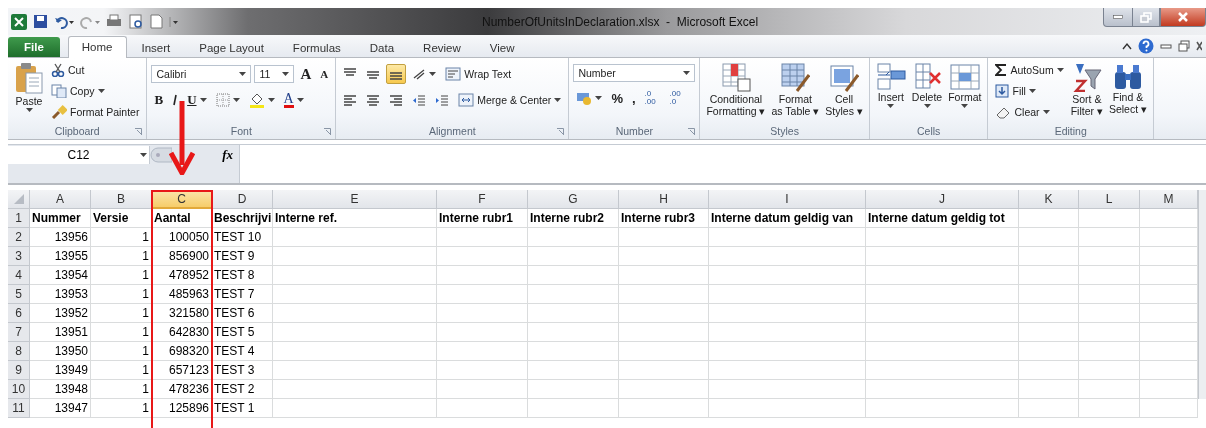  I want to click on name-box: C12, so click(79, 155).